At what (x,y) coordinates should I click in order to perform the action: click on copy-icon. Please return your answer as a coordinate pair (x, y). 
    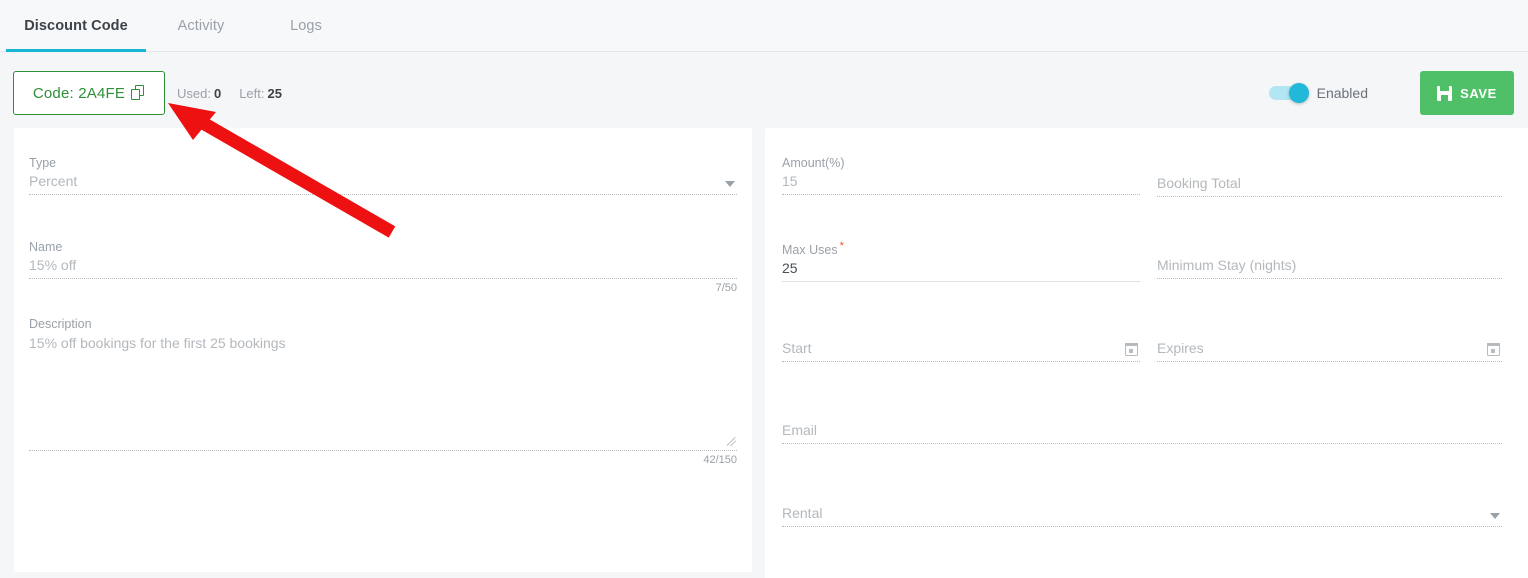
    Looking at the image, I should click on (138, 93).